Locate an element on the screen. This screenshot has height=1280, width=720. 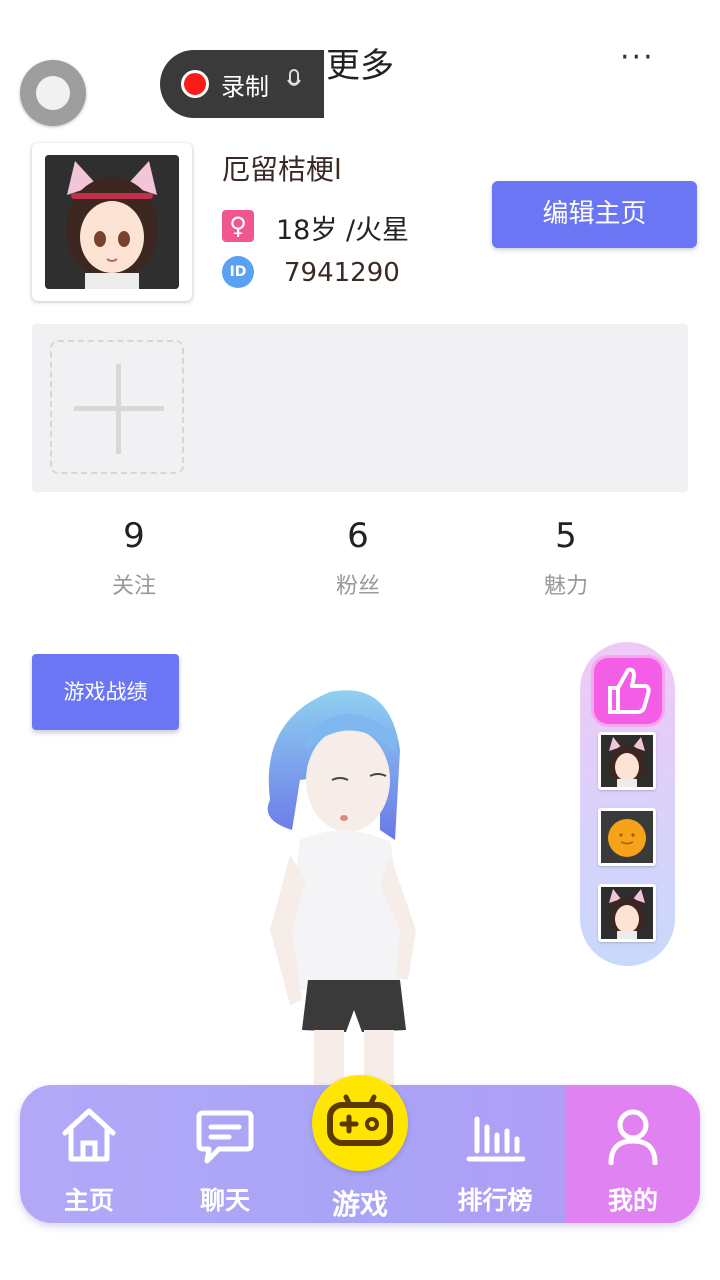
nav-item-game: 游戏 is located at coordinates (360, 1154).